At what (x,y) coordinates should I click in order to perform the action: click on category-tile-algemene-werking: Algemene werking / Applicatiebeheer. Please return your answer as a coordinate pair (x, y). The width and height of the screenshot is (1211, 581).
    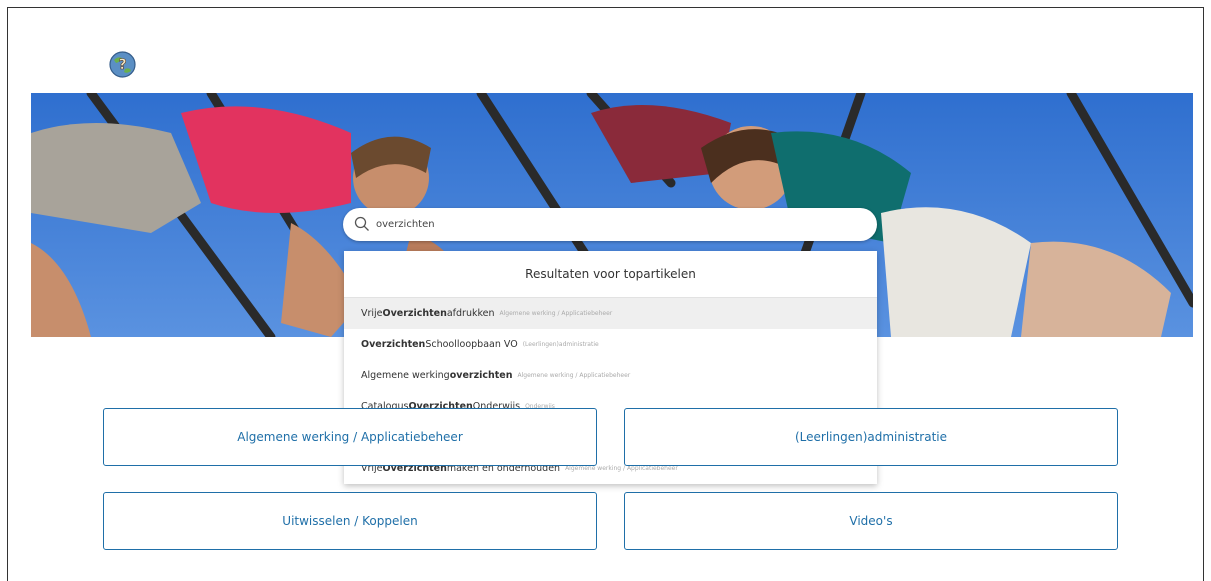
    Looking at the image, I should click on (350, 437).